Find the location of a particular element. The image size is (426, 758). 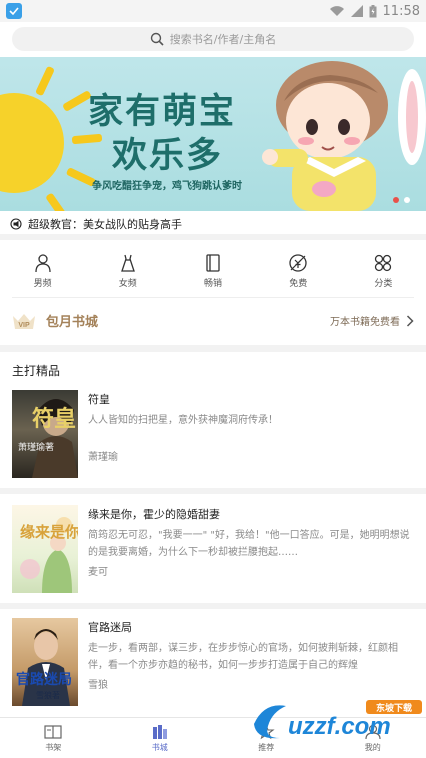

notice-text: 超级教官：美女战队的贴身高手 is located at coordinates (105, 224).